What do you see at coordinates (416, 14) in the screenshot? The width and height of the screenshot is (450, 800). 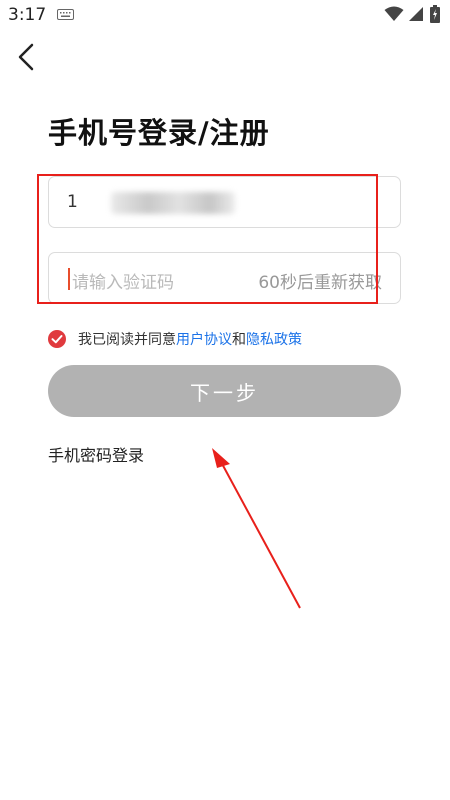 I see `cell-signal-icon` at bounding box center [416, 14].